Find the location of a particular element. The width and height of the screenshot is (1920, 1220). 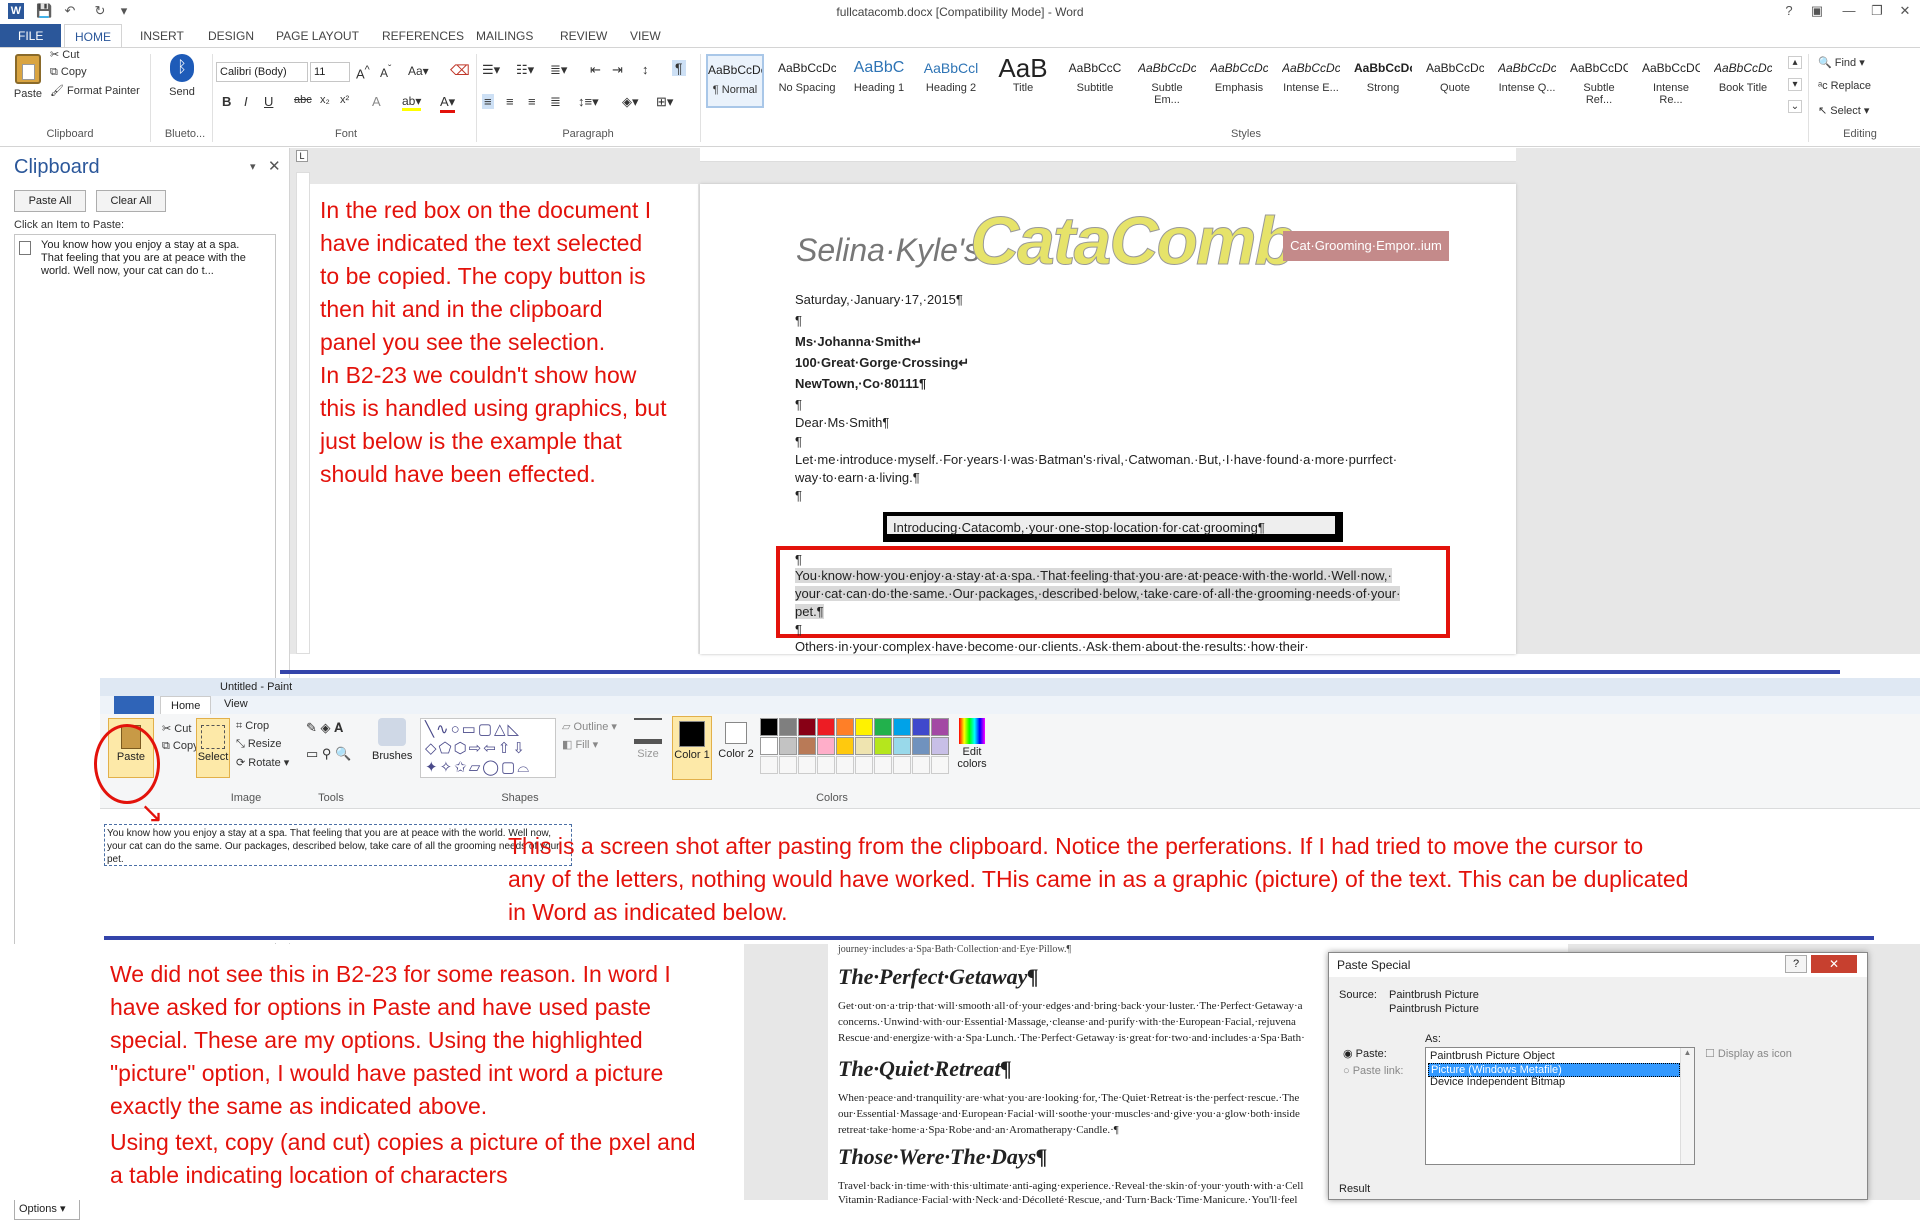

shading-icon: ◈▾ is located at coordinates (630, 102).